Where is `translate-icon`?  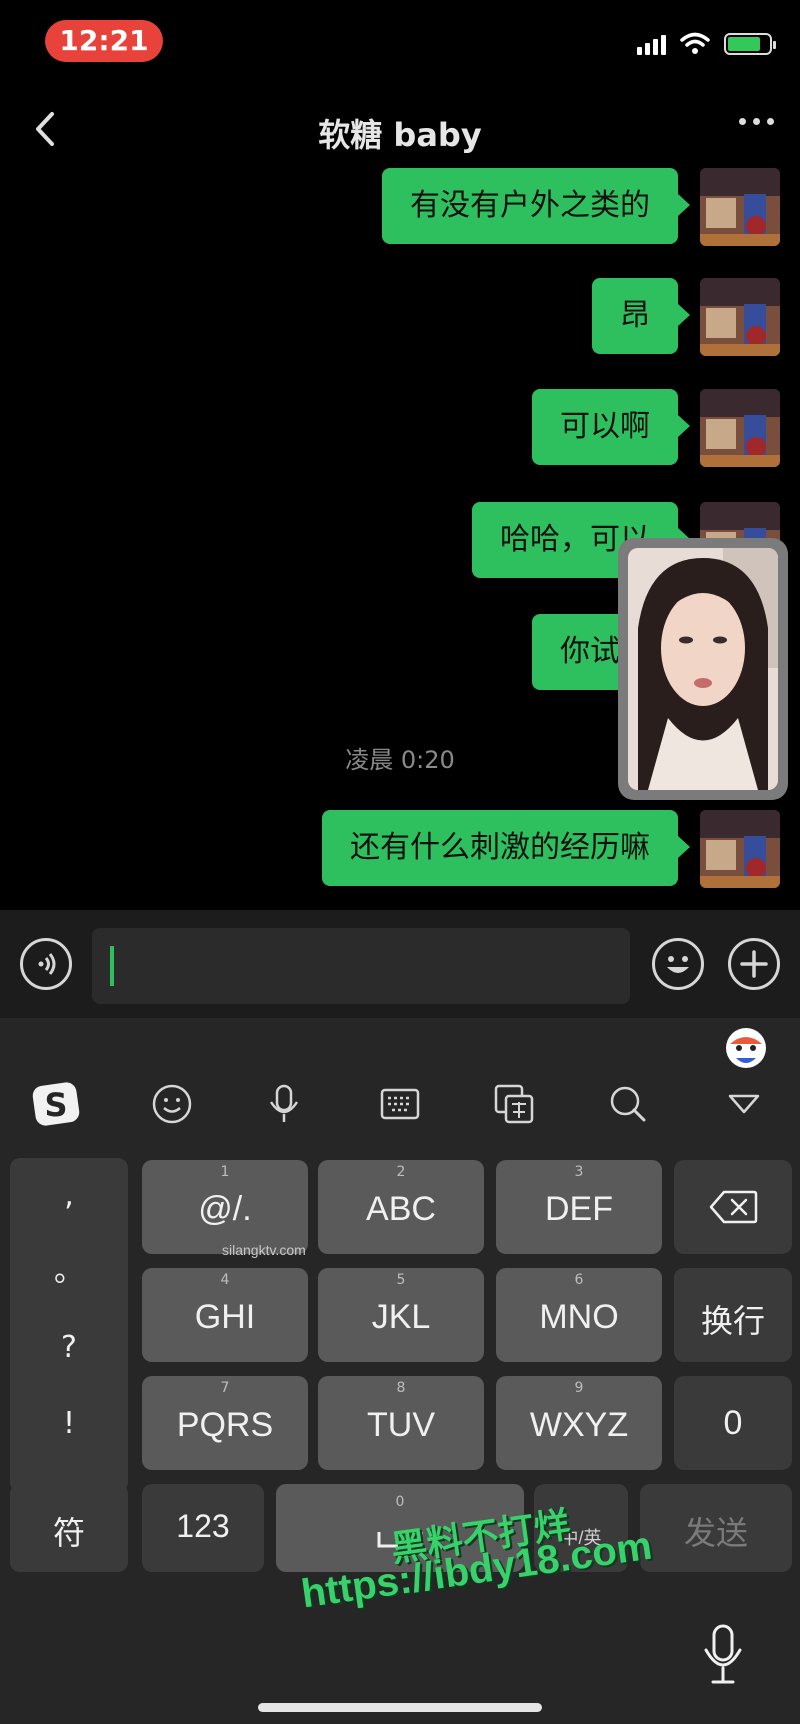 translate-icon is located at coordinates (514, 1104).